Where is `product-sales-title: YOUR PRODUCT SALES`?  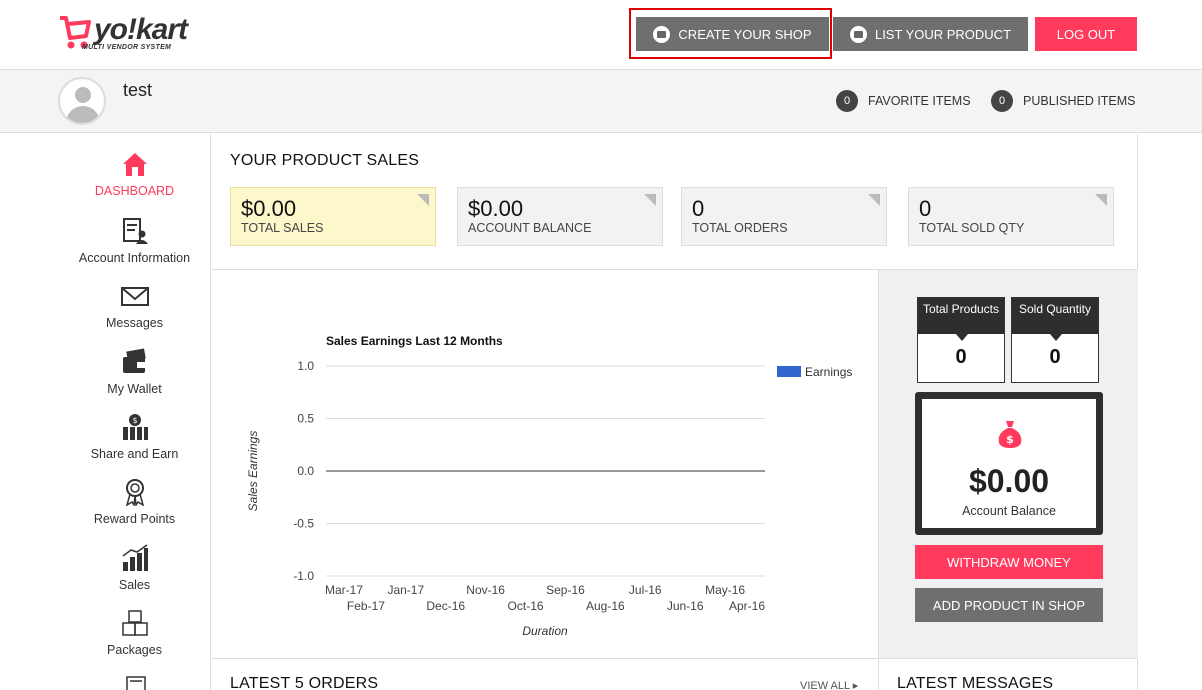
product-sales-title: YOUR PRODUCT SALES is located at coordinates (325, 160).